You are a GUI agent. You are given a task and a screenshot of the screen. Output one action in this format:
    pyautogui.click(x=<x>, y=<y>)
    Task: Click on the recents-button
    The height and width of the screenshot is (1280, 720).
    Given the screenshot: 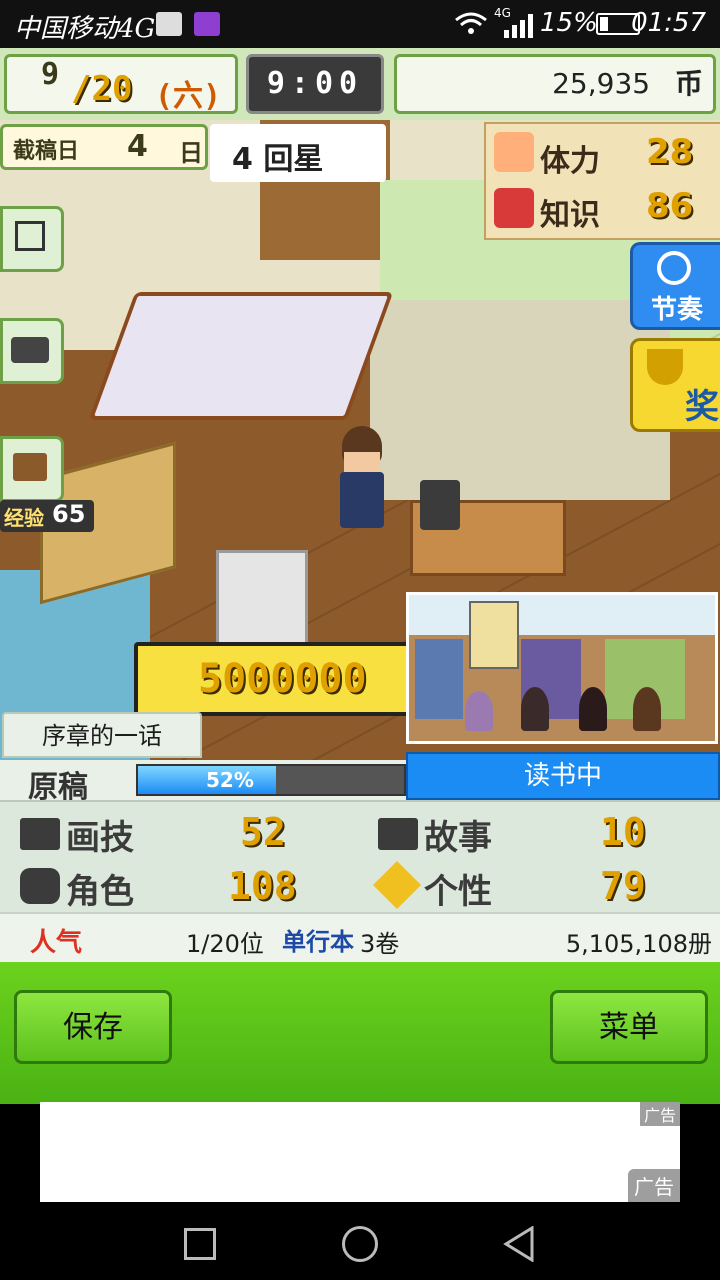 What is the action you would take?
    pyautogui.click(x=200, y=1244)
    